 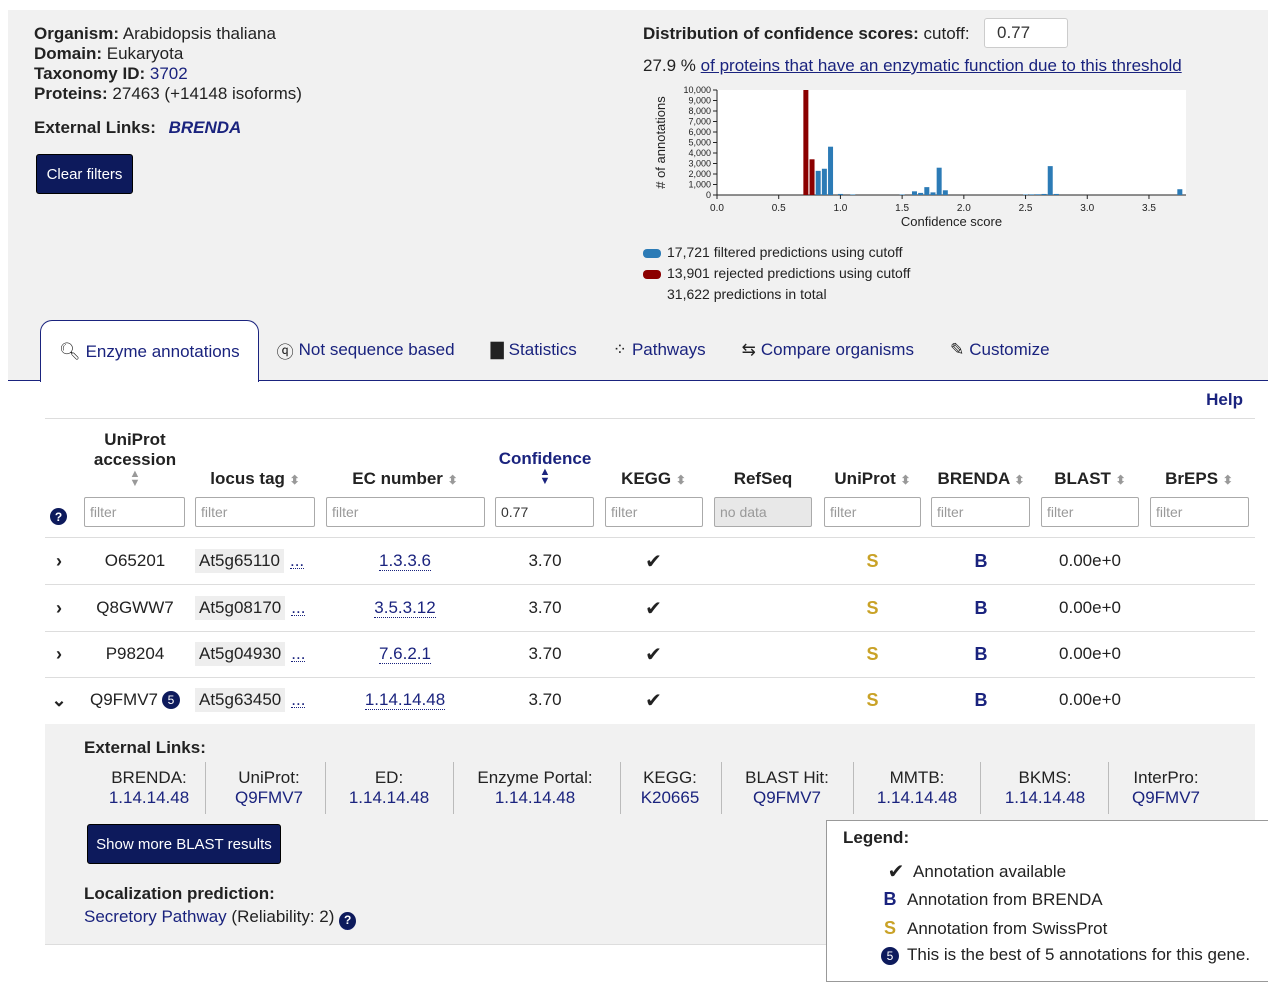 I want to click on table-help-icon: ?, so click(x=58, y=516).